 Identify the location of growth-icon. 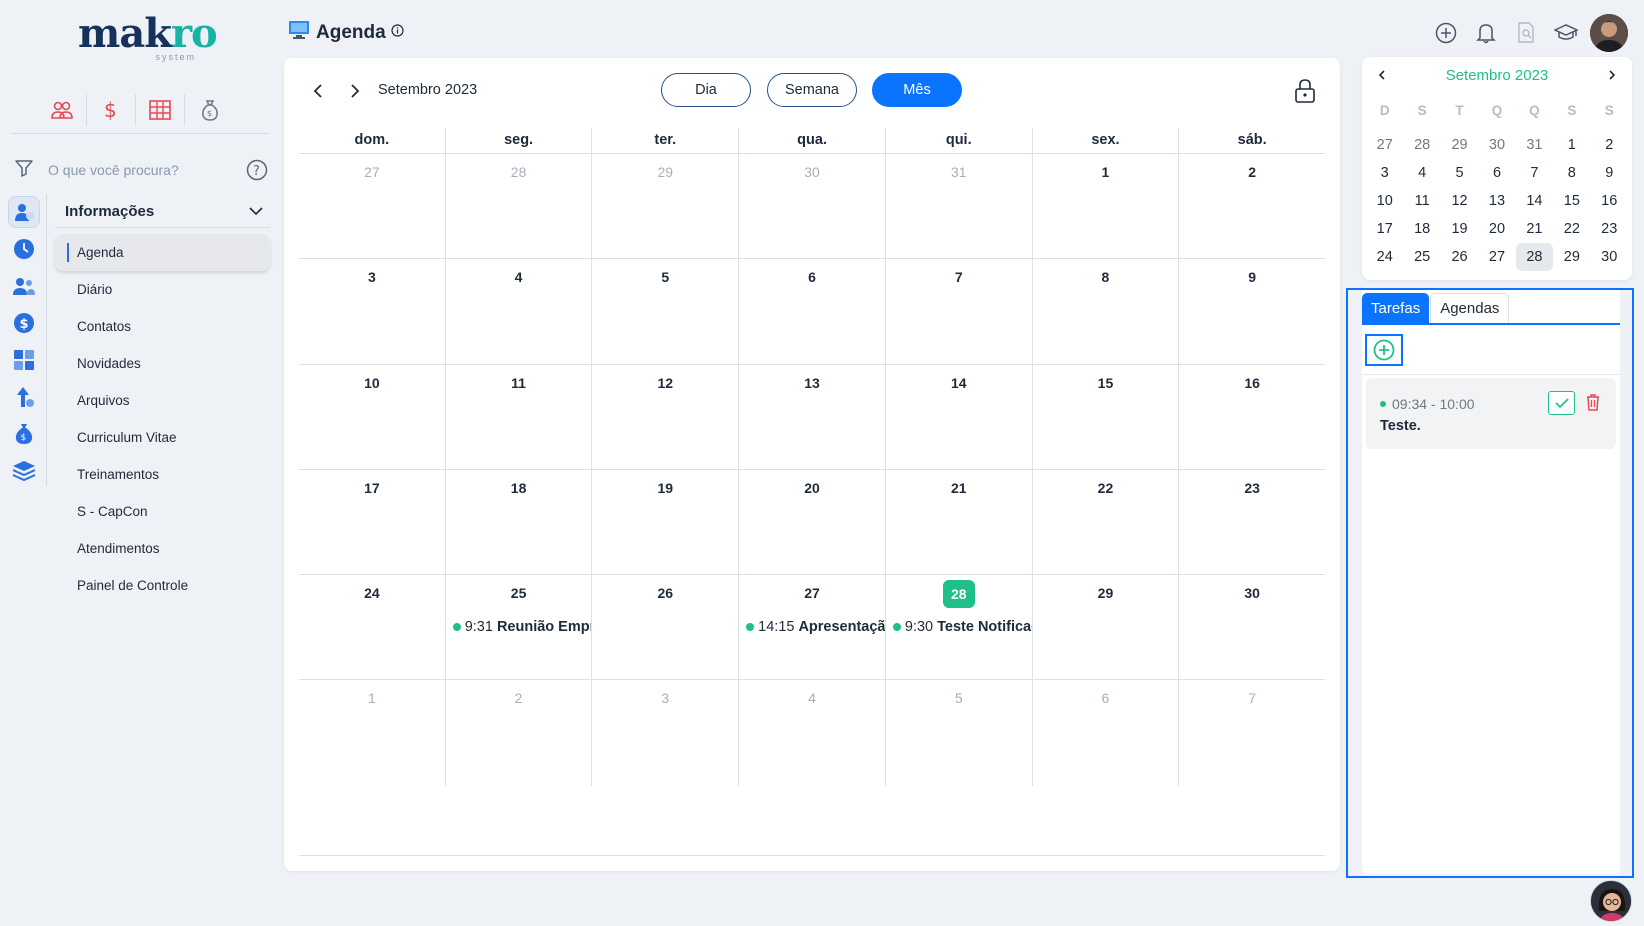
(24, 397).